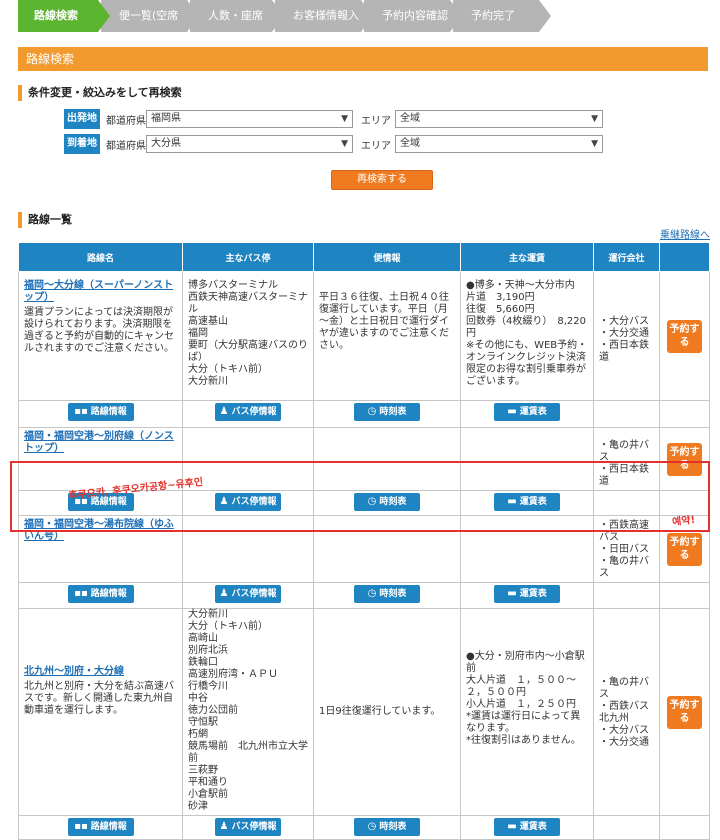 This screenshot has width=720, height=840. Describe the element at coordinates (685, 233) in the screenshot. I see `transfer-route-link: 乗継路線へ` at that location.